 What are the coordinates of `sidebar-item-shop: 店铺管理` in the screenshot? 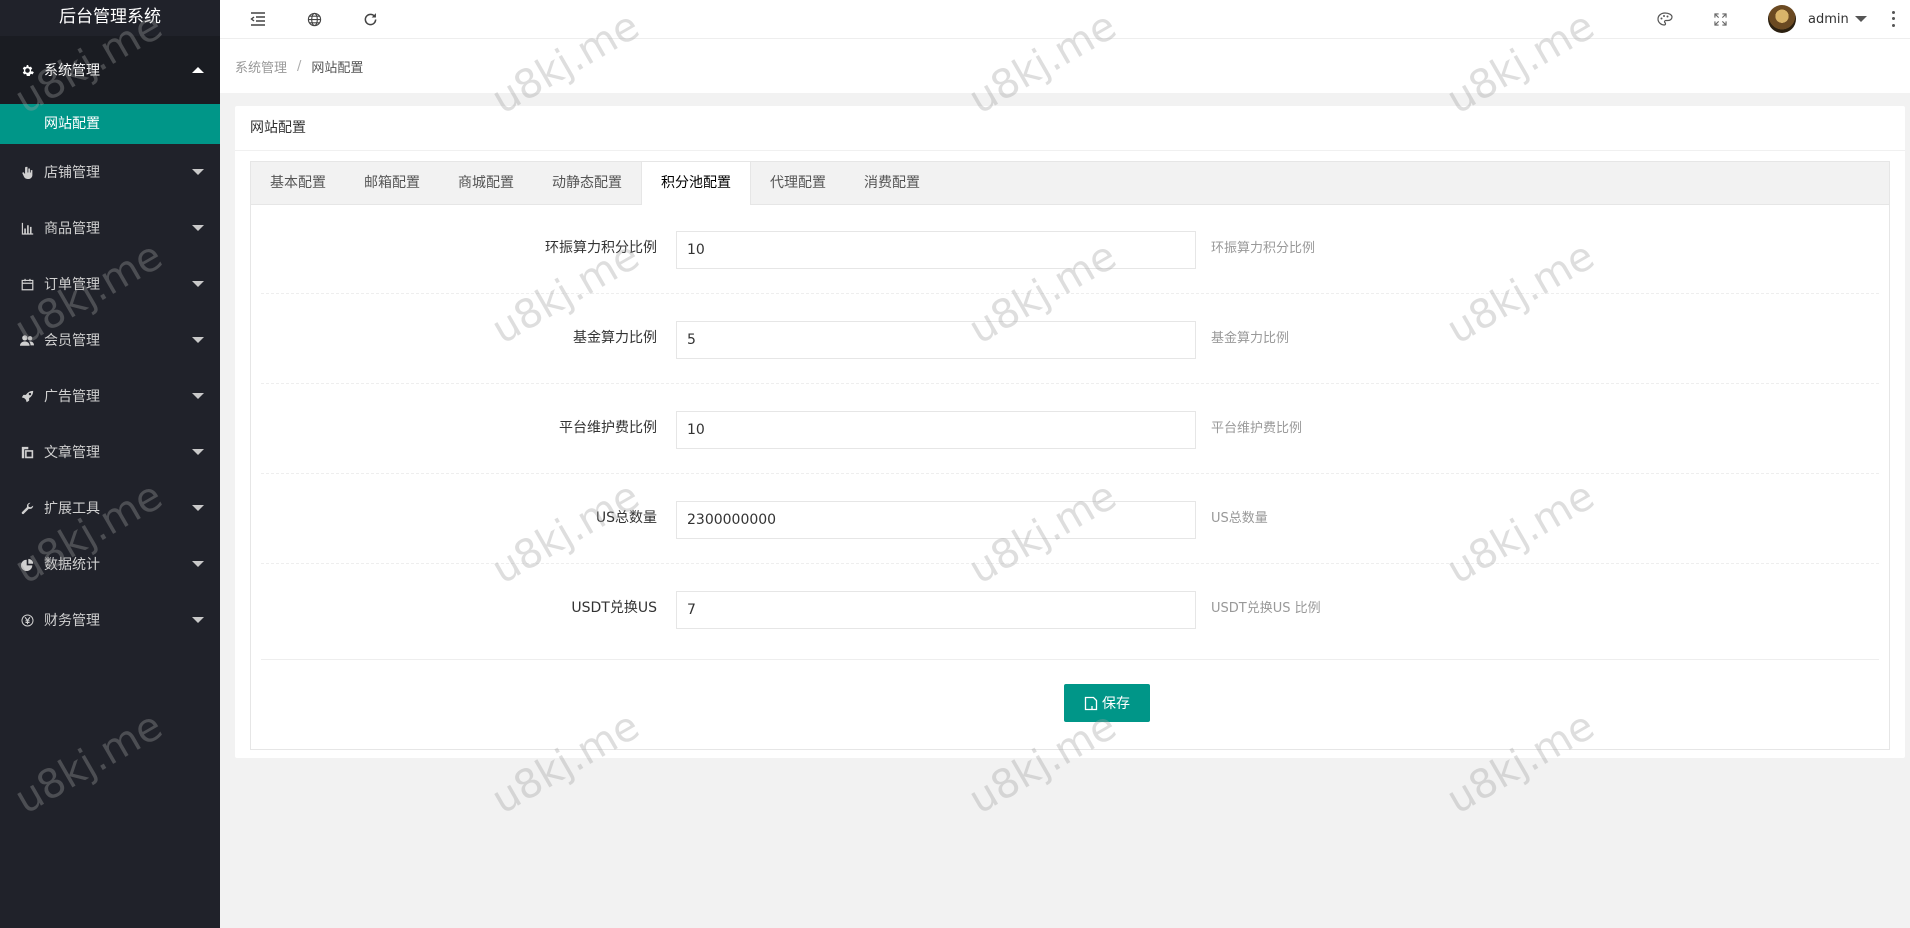 It's located at (110, 172).